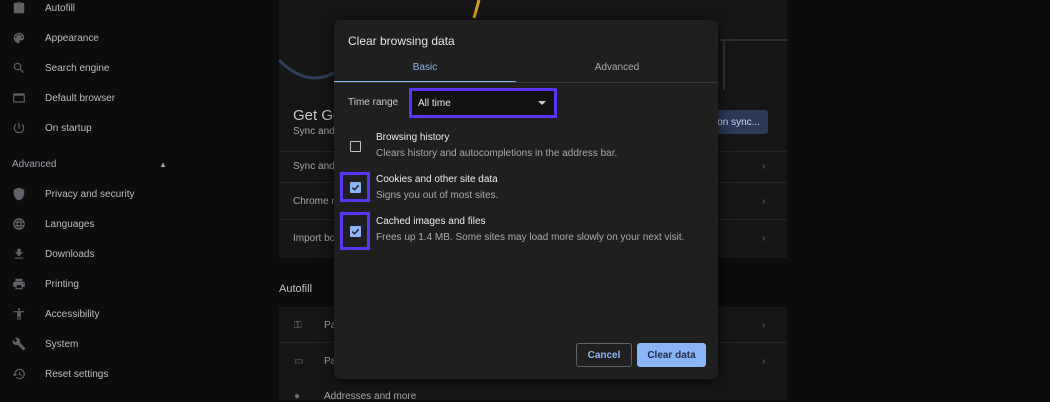 This screenshot has height=402, width=1050. What do you see at coordinates (19, 314) in the screenshot?
I see `accessibility-icon` at bounding box center [19, 314].